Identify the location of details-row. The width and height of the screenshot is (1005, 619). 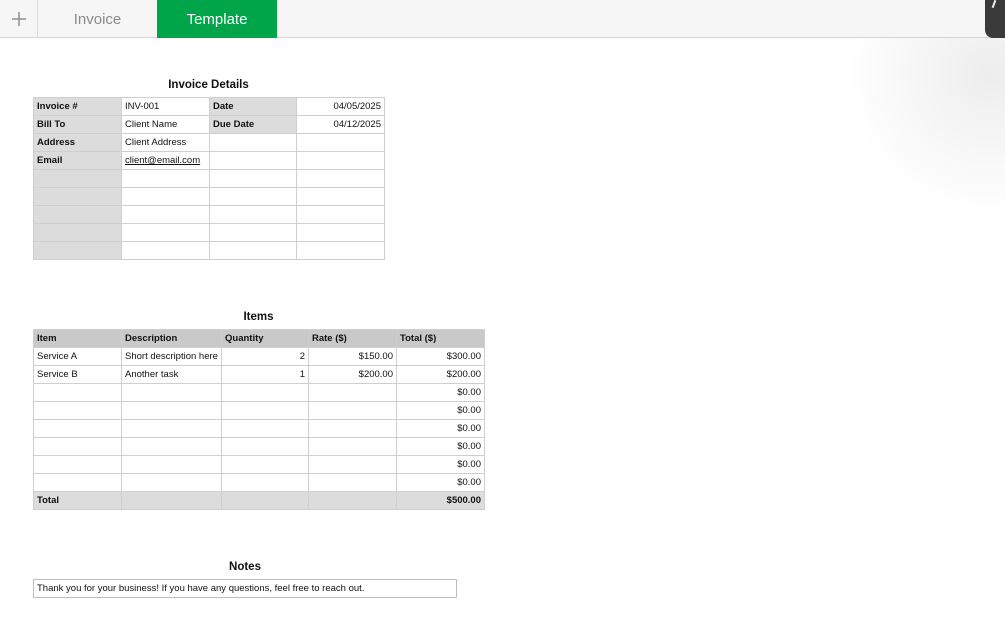
(209, 178).